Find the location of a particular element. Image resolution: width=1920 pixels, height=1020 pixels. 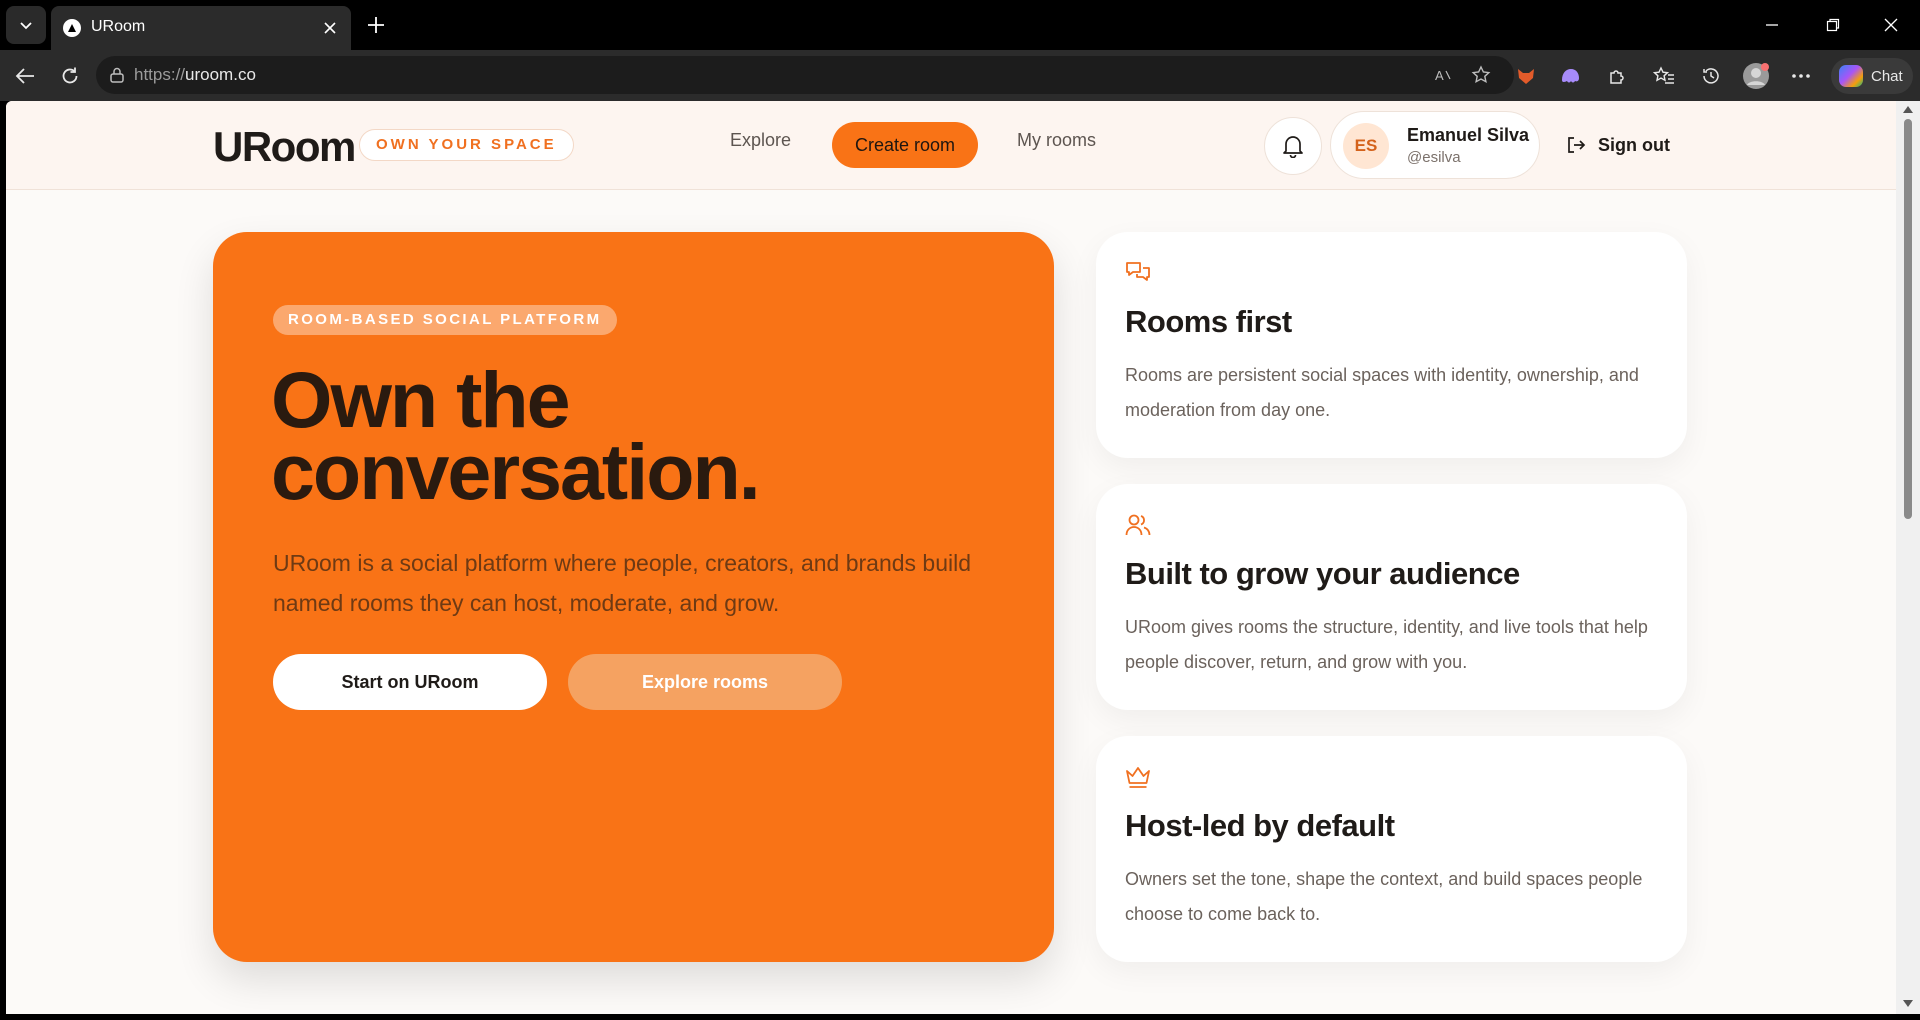

user-name: Emanuel Silva is located at coordinates (1468, 135).